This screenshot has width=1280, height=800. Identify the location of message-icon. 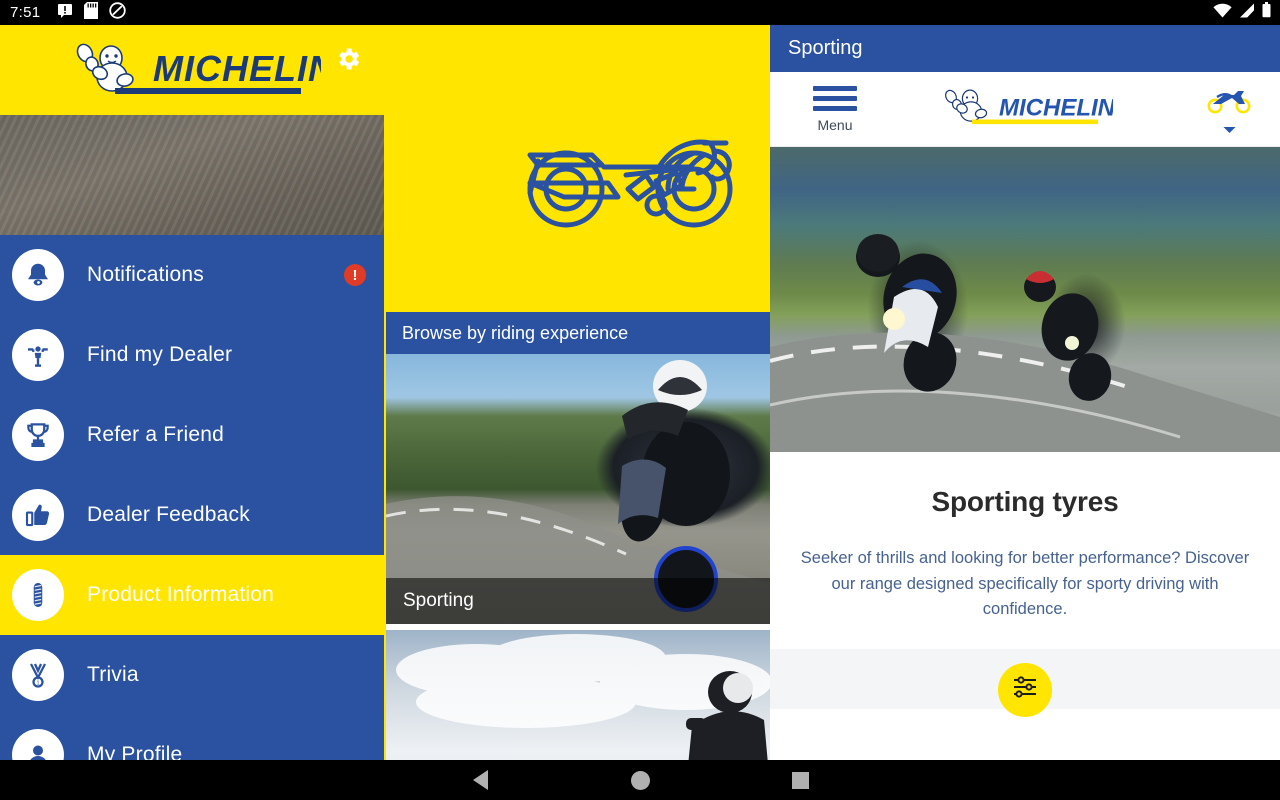
(65, 12).